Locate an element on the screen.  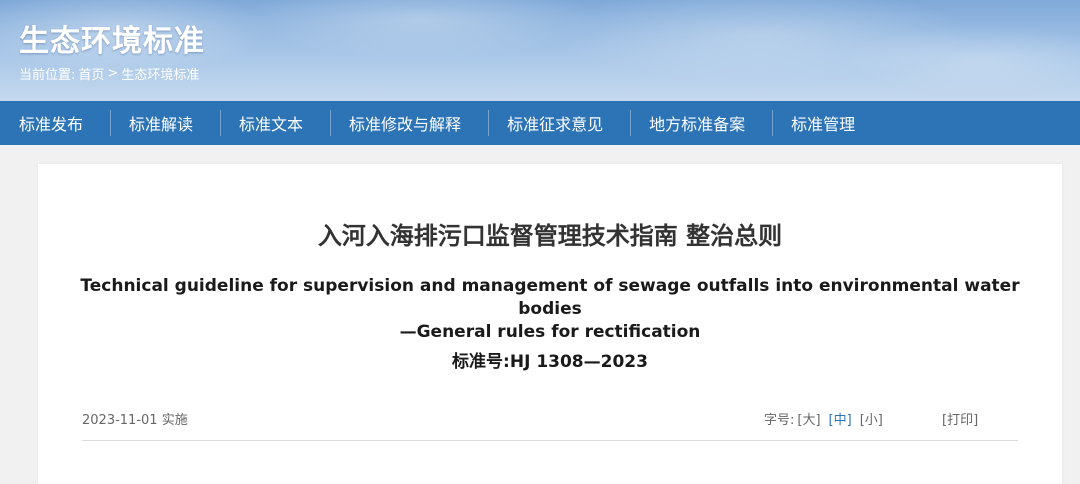
standard-number-value: HJ 1308—2023 is located at coordinates (578, 362).